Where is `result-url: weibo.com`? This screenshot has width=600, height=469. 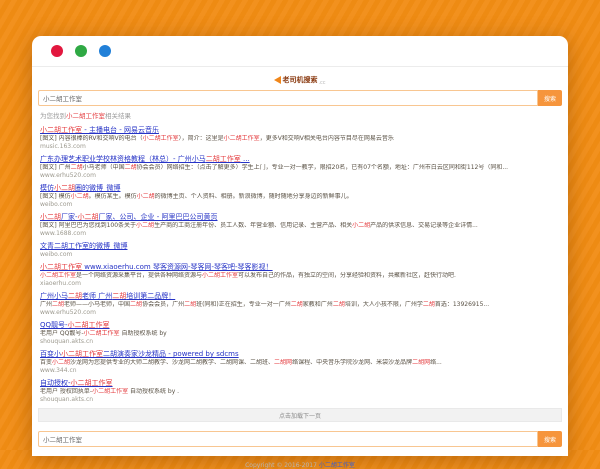
result-url: weibo.com is located at coordinates (56, 254).